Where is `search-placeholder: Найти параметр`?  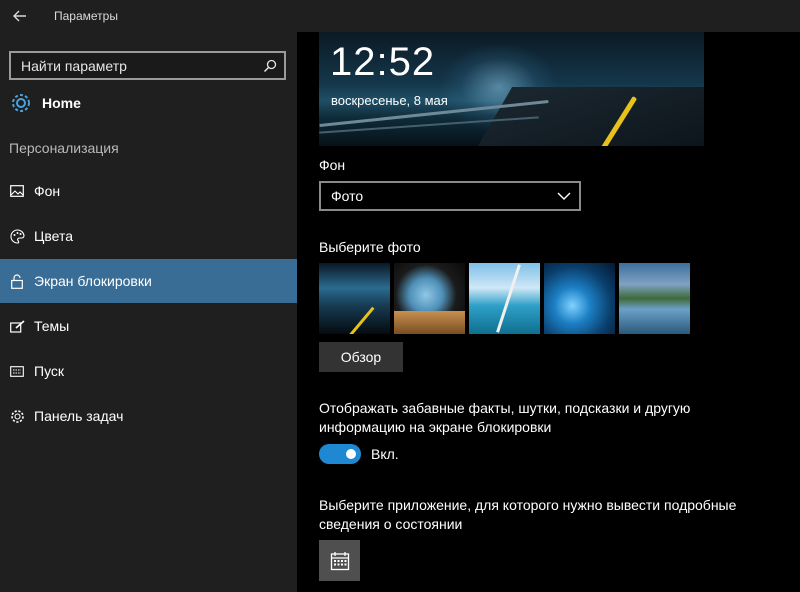 search-placeholder: Найти параметр is located at coordinates (74, 66).